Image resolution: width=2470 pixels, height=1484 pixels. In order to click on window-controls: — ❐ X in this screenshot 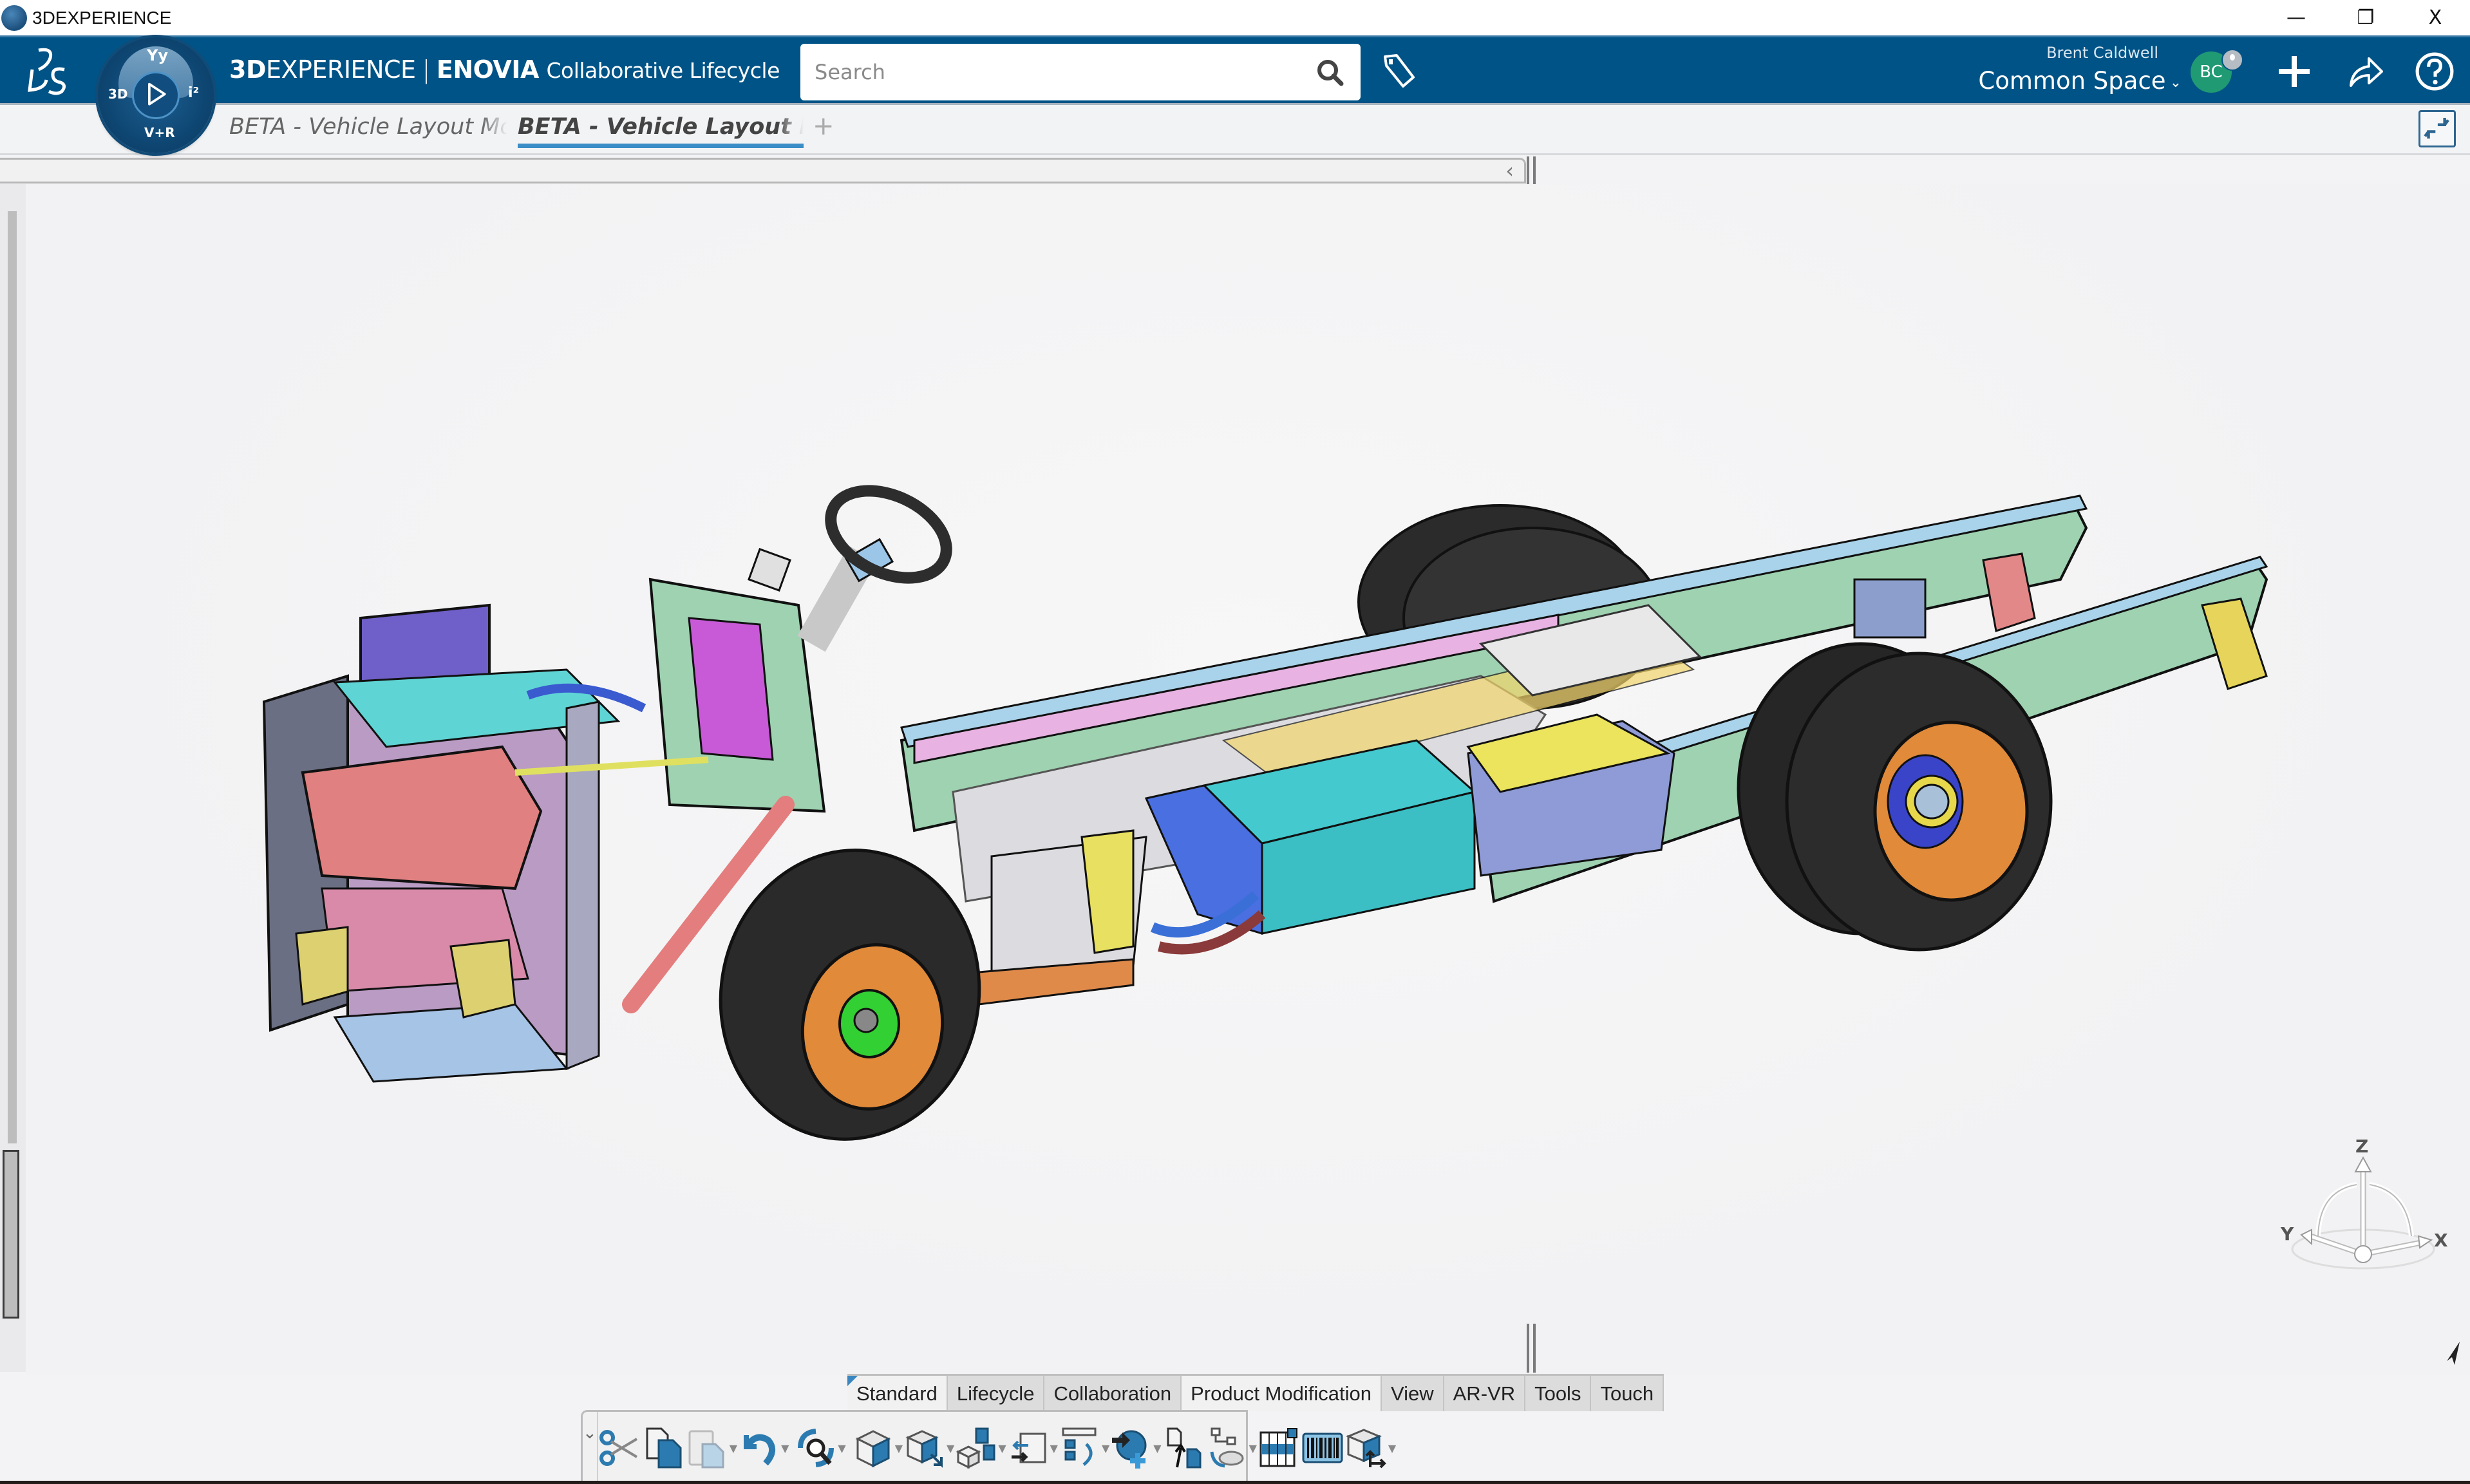, I will do `click(2366, 18)`.